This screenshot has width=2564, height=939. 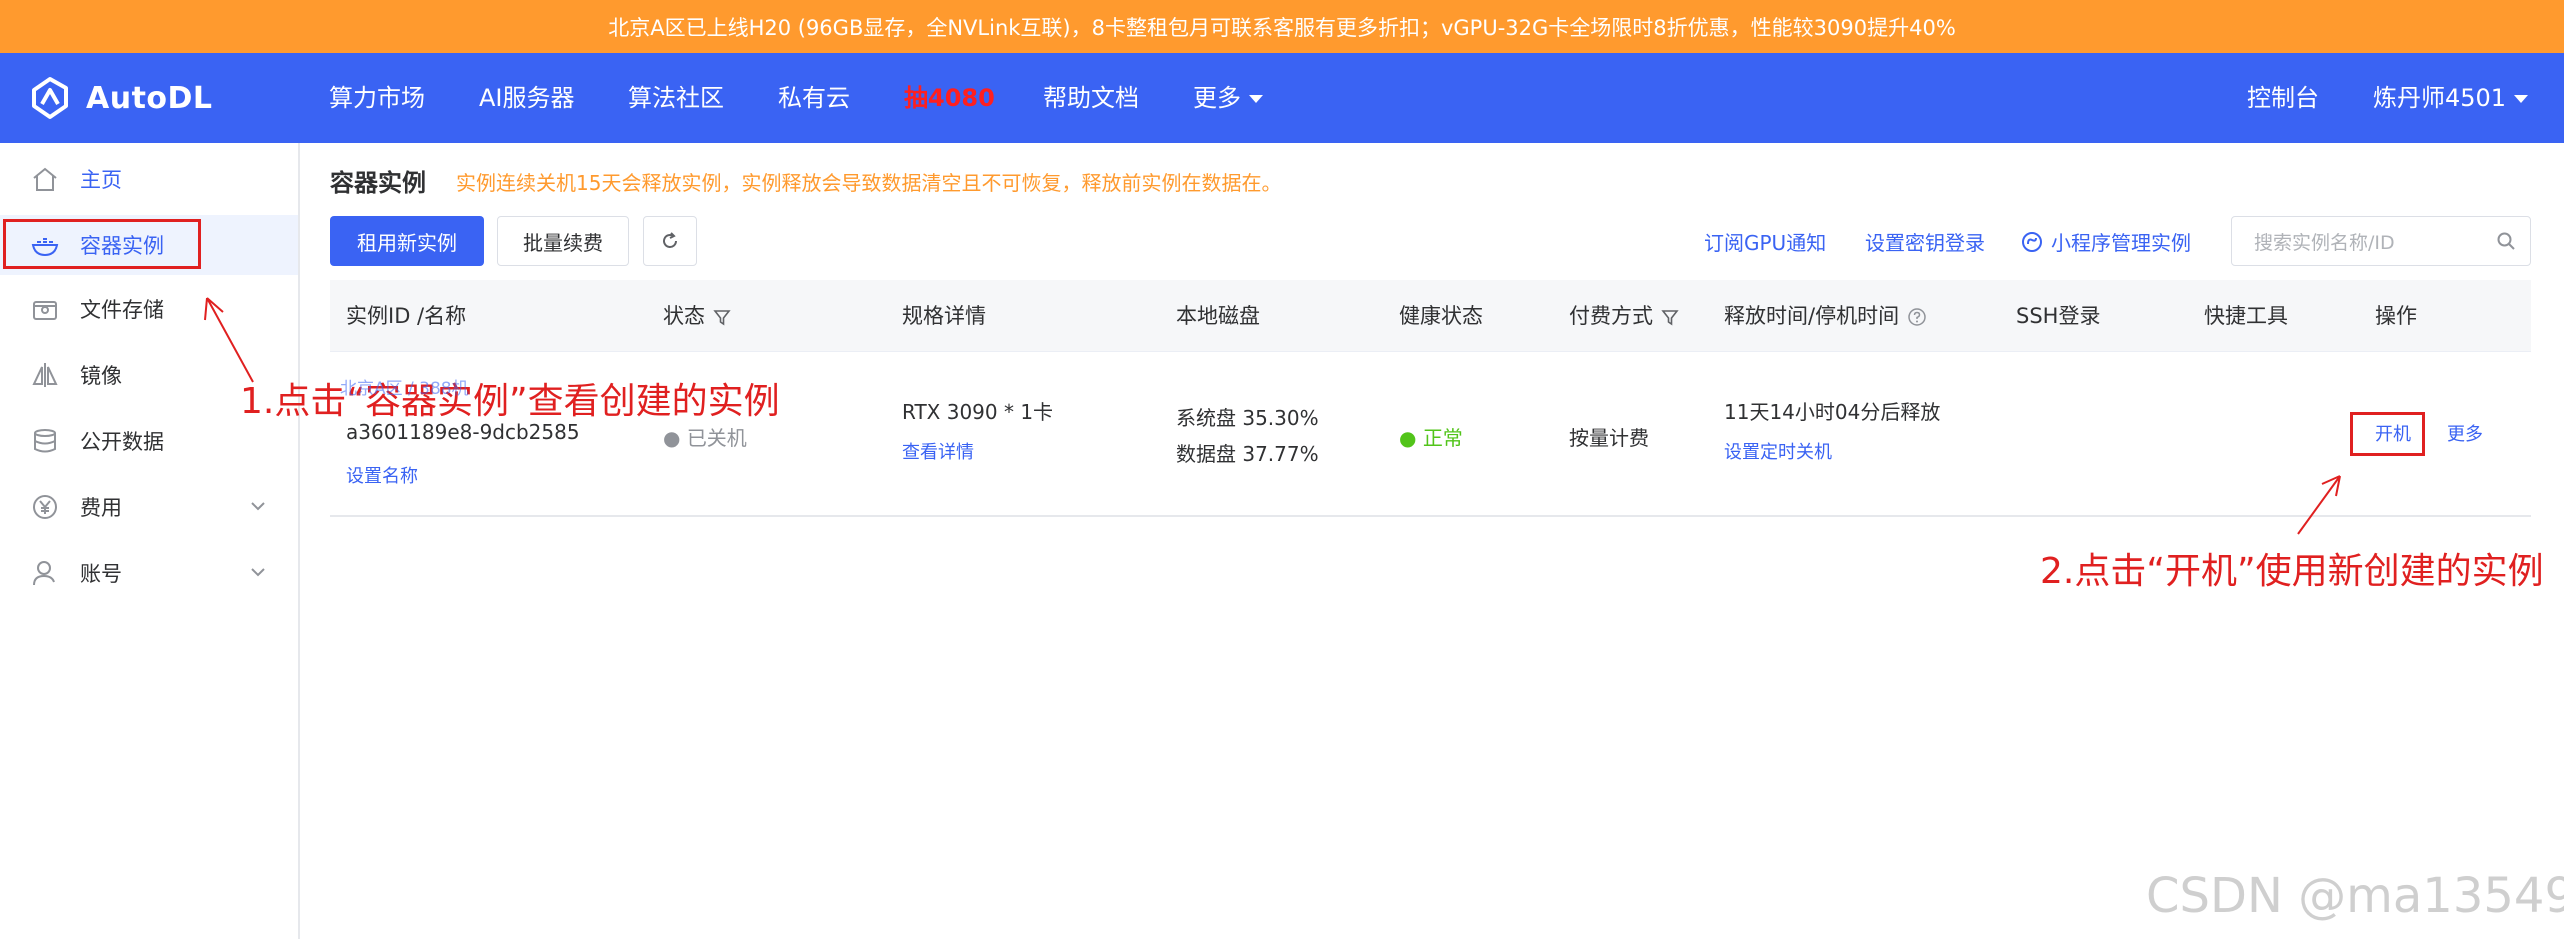 I want to click on refresh-icon, so click(x=670, y=240).